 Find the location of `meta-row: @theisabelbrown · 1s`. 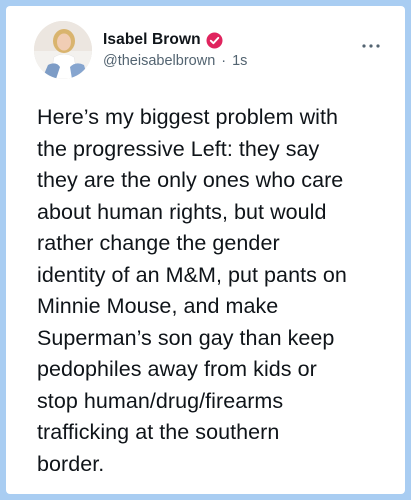

meta-row: @theisabelbrown · 1s is located at coordinates (175, 61).